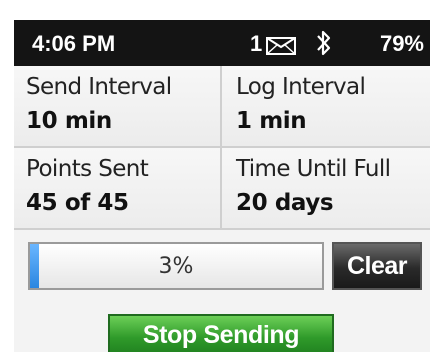 The image size is (436, 352). I want to click on points-sent-cell: Points Sent 45 of 45, so click(118, 189).